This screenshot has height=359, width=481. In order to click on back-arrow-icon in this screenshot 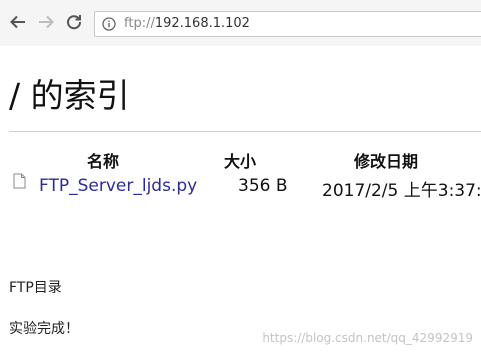, I will do `click(17, 22)`.